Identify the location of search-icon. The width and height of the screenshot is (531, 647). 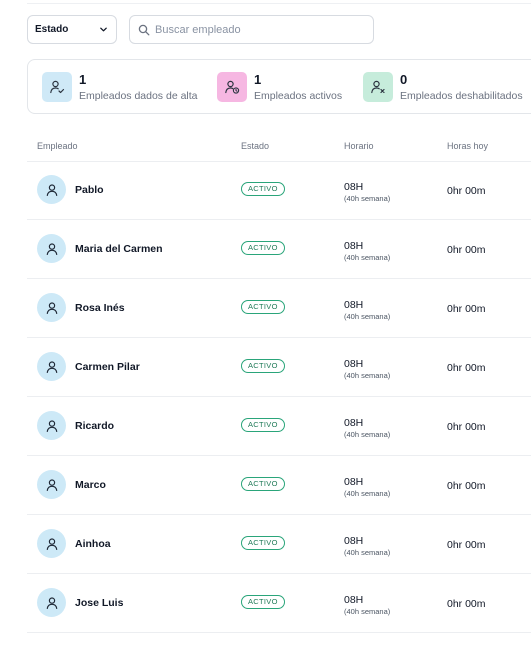
(144, 30).